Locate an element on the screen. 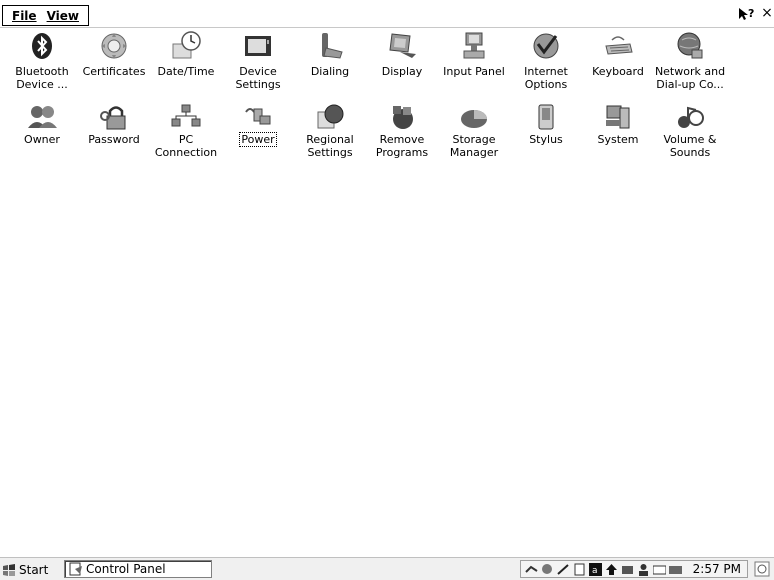  windows-flag-icon is located at coordinates (9, 569).